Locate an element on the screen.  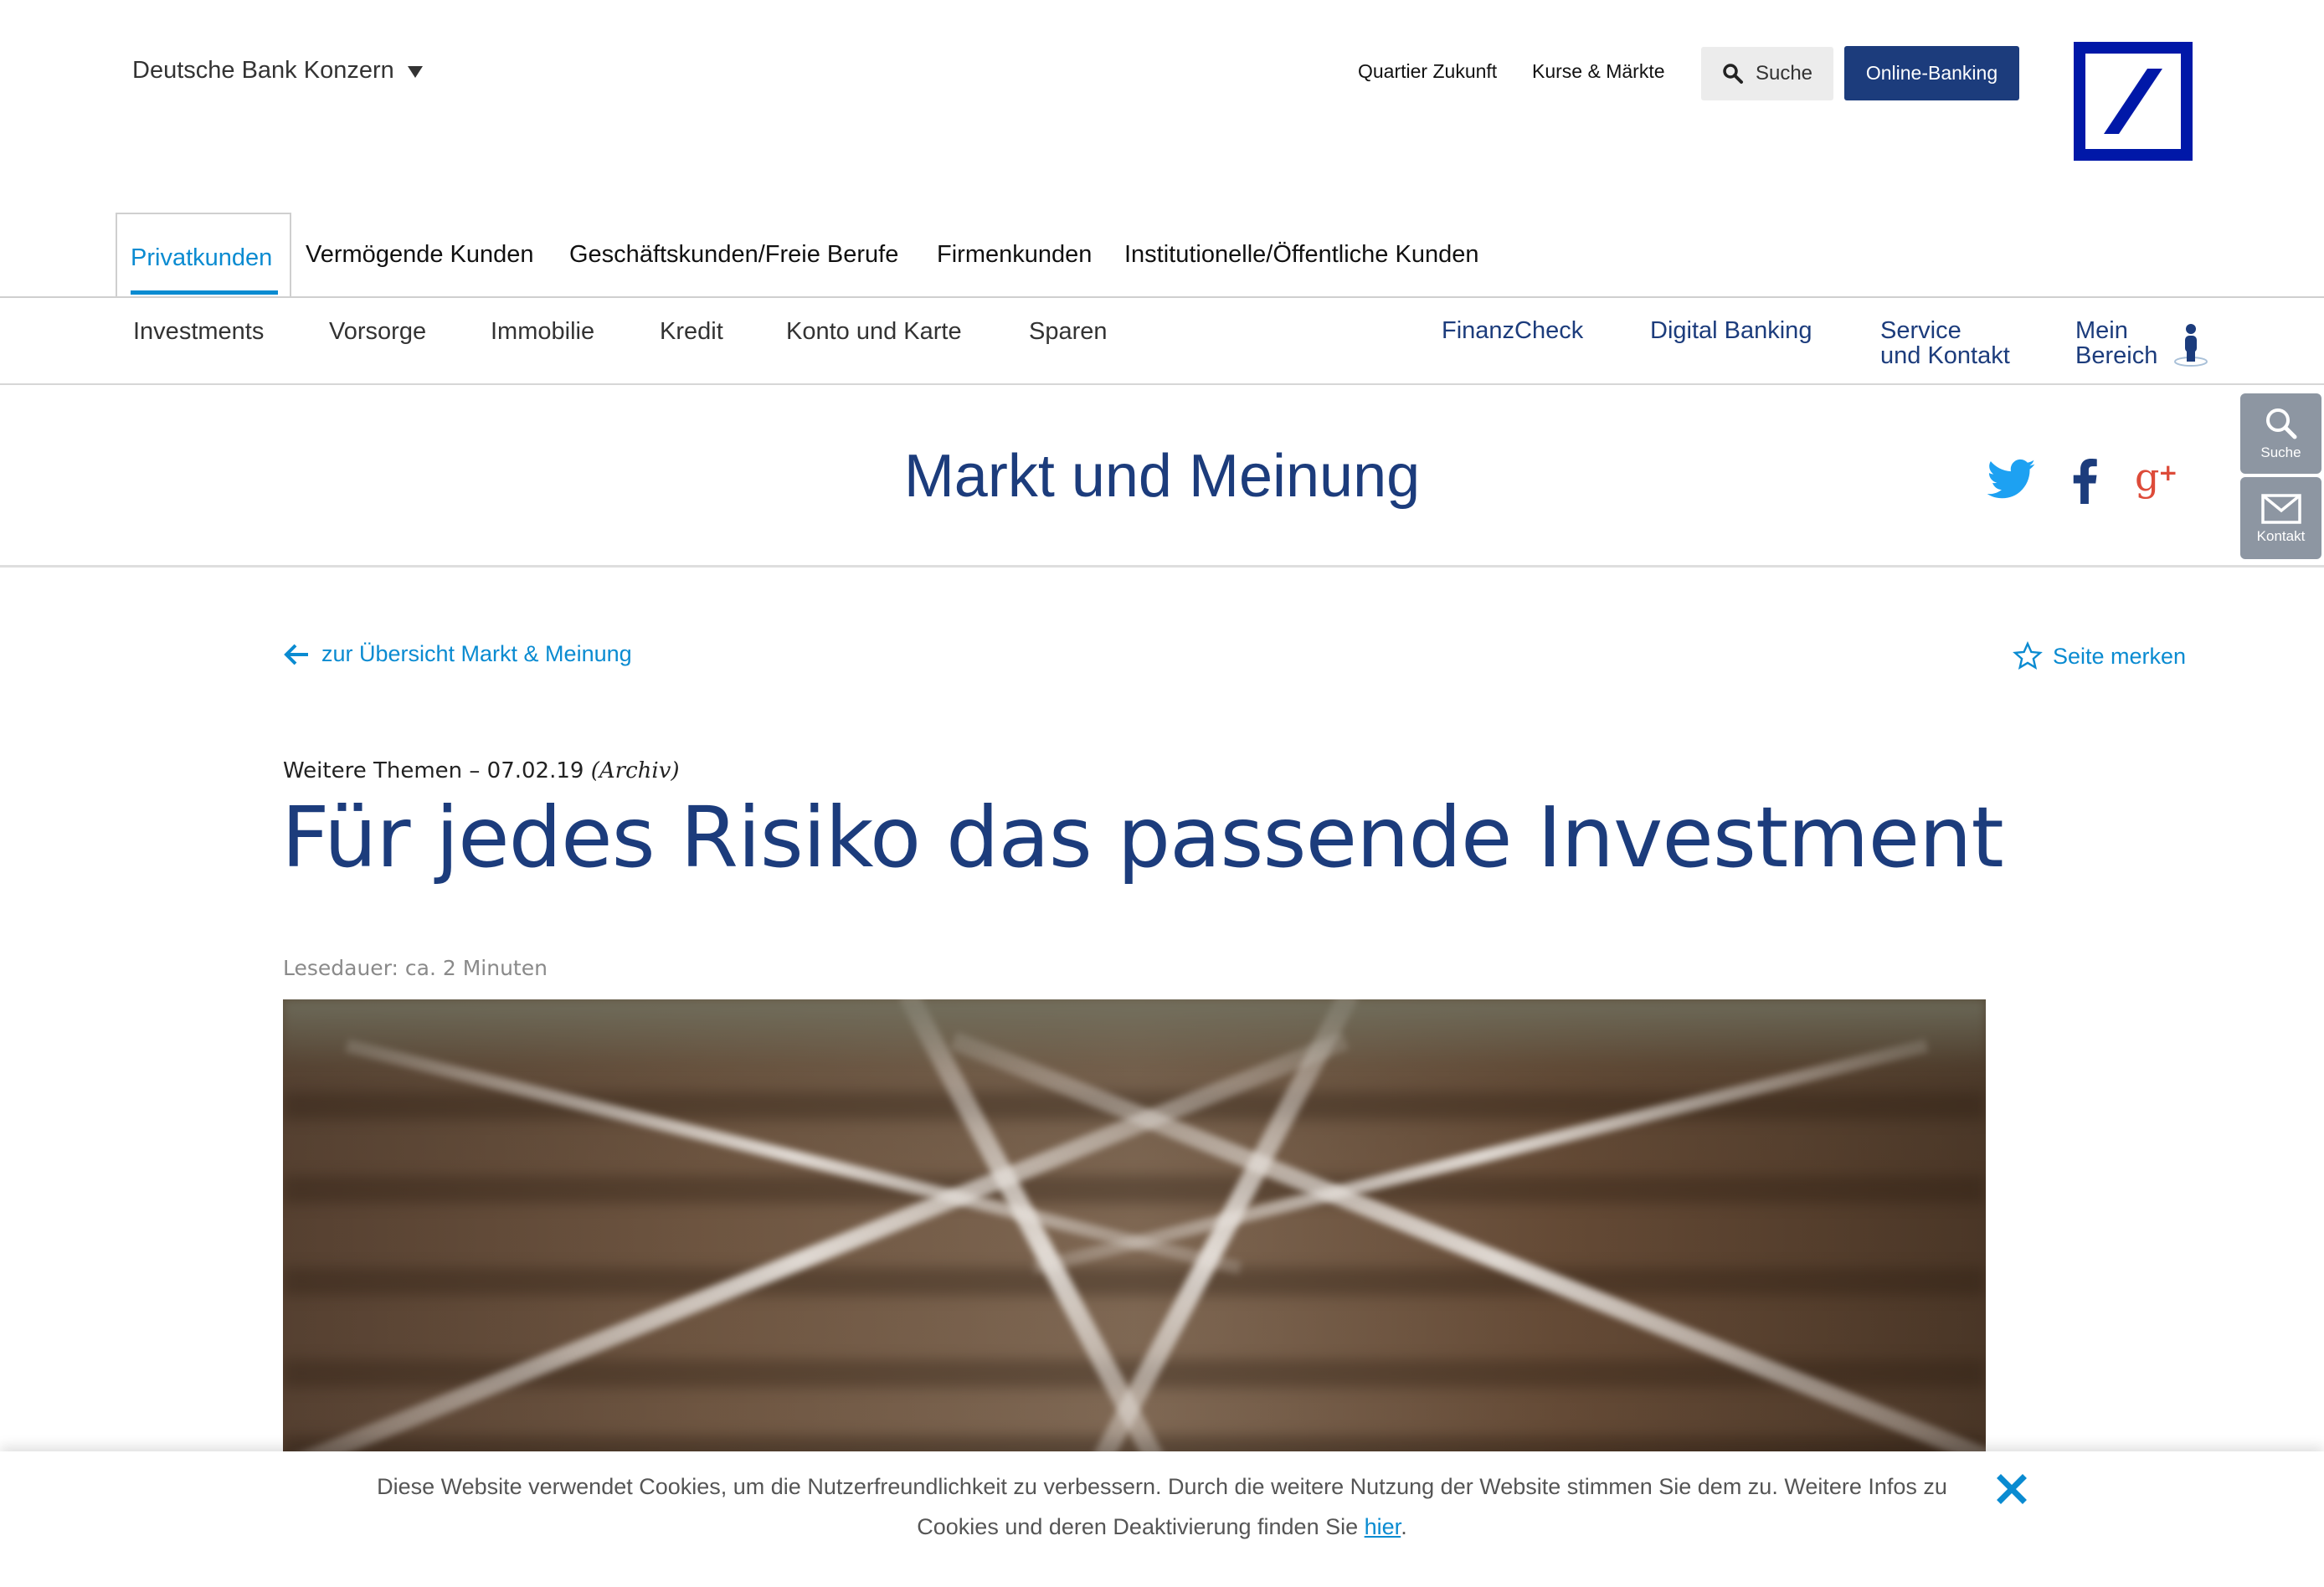
back-to-overview-link: zur Übersicht Markt & Meinung is located at coordinates (457, 654).